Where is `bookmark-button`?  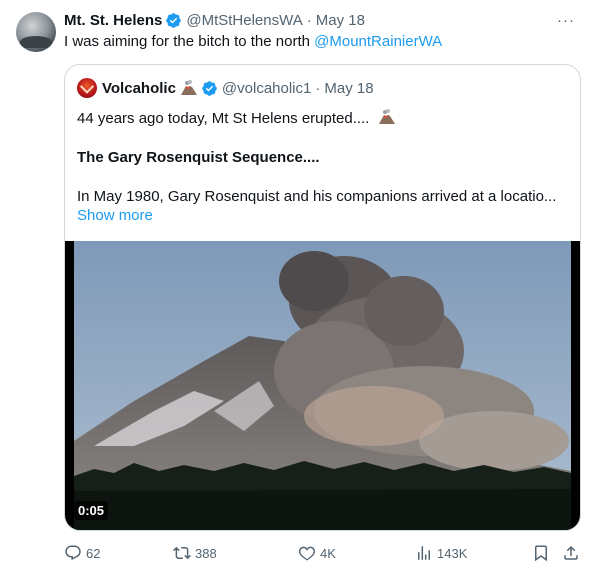
bookmark-button is located at coordinates (541, 553).